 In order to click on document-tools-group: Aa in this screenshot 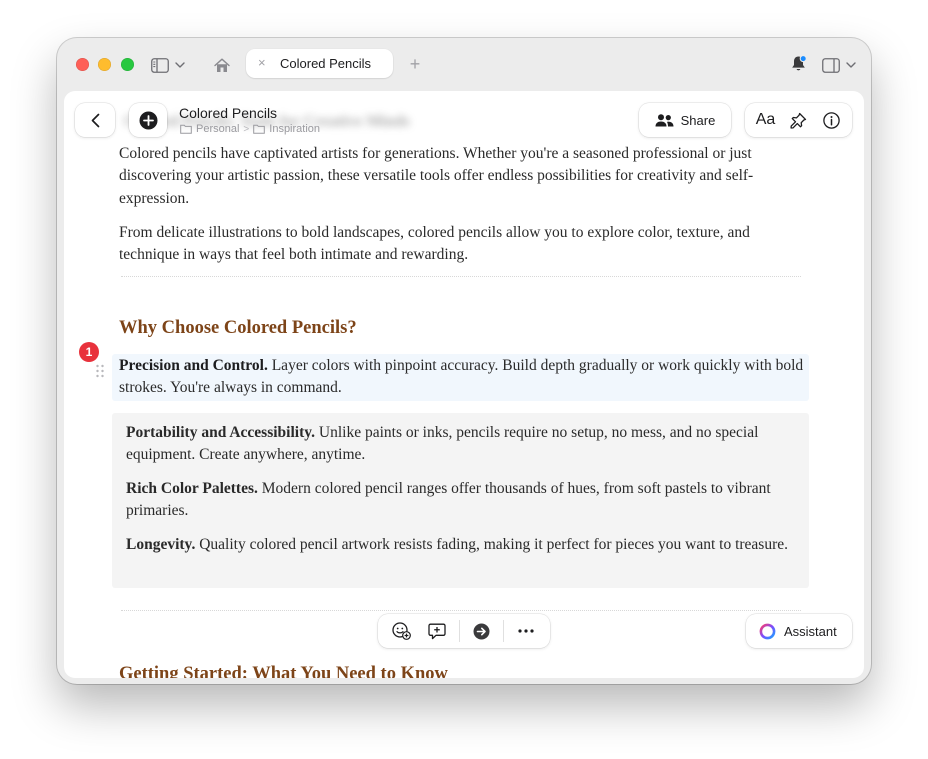, I will do `click(798, 120)`.